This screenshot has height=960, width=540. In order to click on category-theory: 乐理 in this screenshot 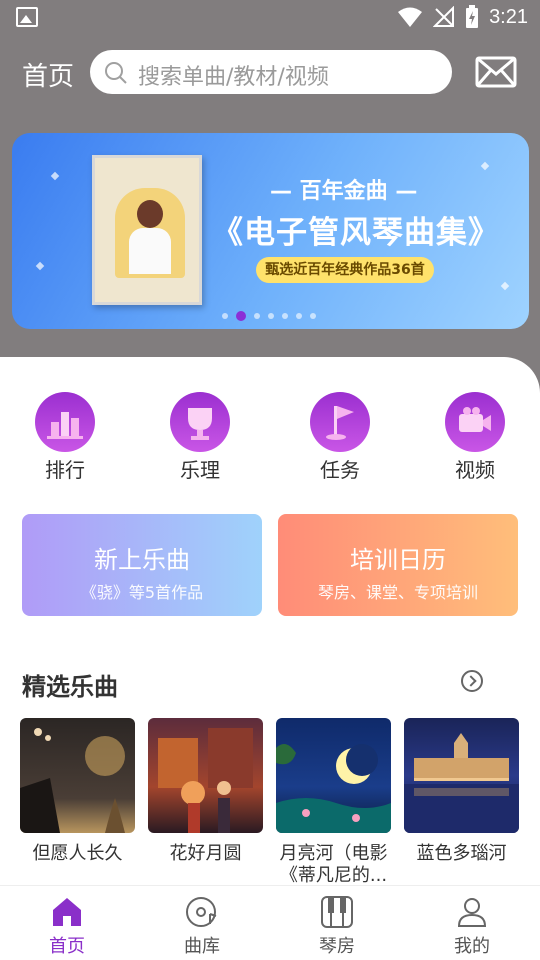, I will do `click(200, 437)`.